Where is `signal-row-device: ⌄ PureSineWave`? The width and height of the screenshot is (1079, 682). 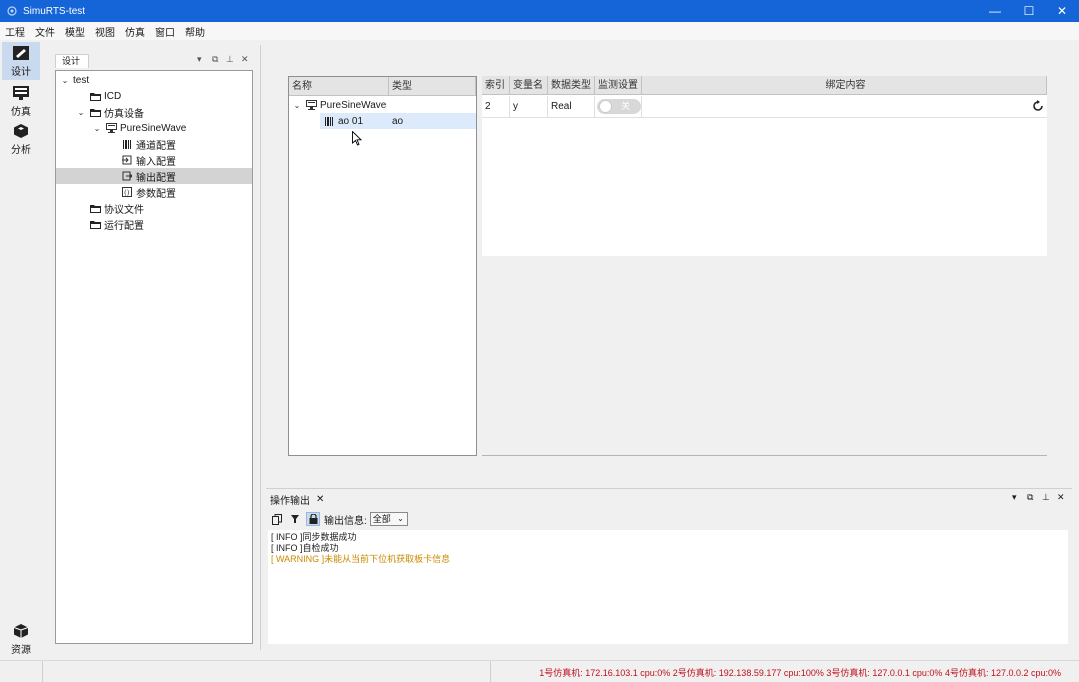 signal-row-device: ⌄ PureSineWave is located at coordinates (382, 105).